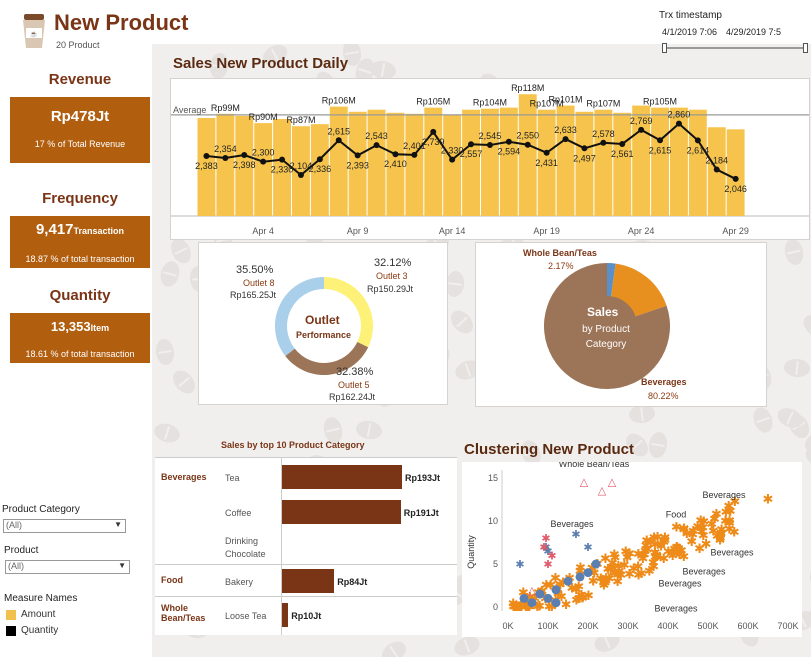 The image size is (811, 657). Describe the element at coordinates (39, 630) in the screenshot. I see `legend-quantity-label: Quantity` at that location.